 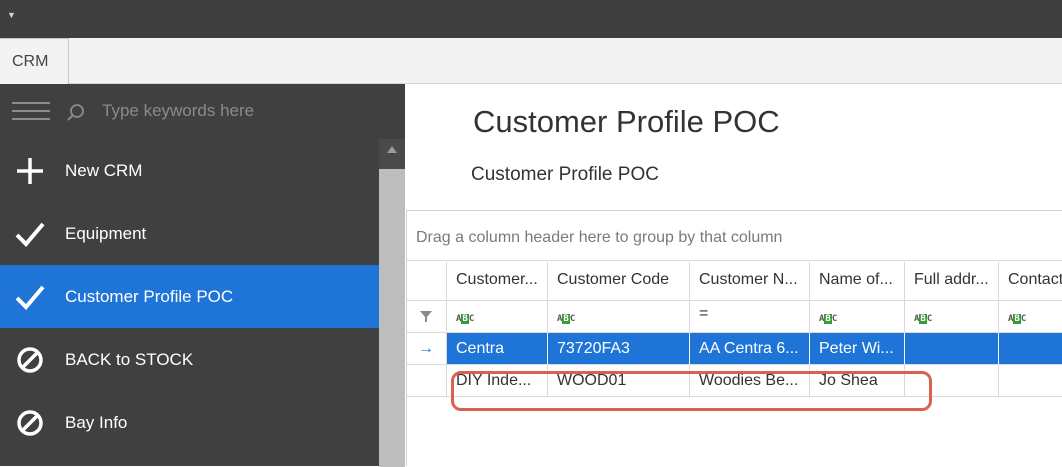 What do you see at coordinates (189, 422) in the screenshot?
I see `sidebar-item-bay-info: Bay Info` at bounding box center [189, 422].